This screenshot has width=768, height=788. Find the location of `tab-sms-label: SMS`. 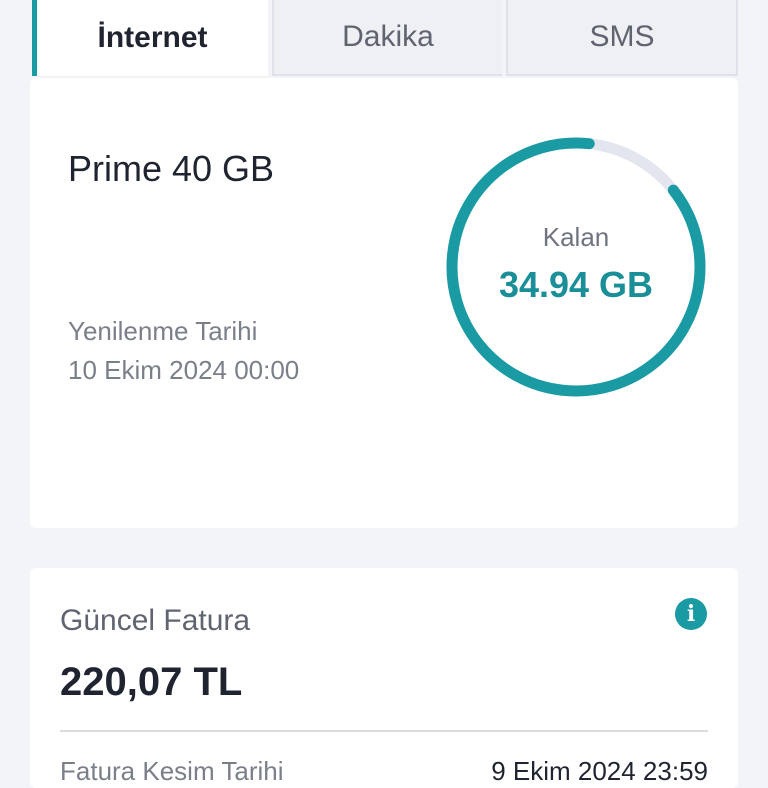

tab-sms-label: SMS is located at coordinates (622, 36).